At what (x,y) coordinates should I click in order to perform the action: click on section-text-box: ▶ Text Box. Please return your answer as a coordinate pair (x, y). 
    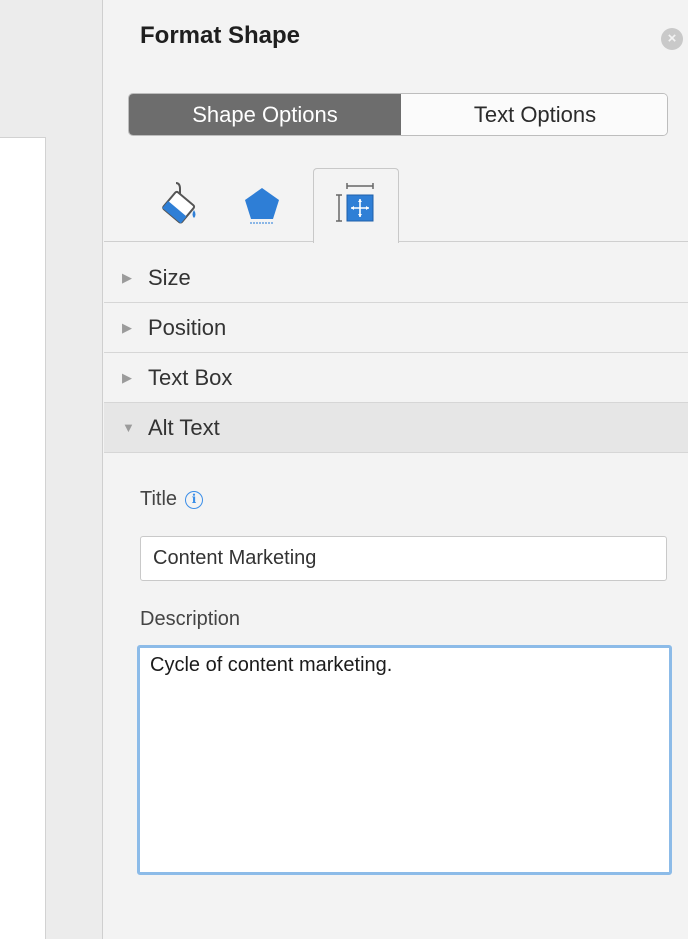
    Looking at the image, I should click on (396, 378).